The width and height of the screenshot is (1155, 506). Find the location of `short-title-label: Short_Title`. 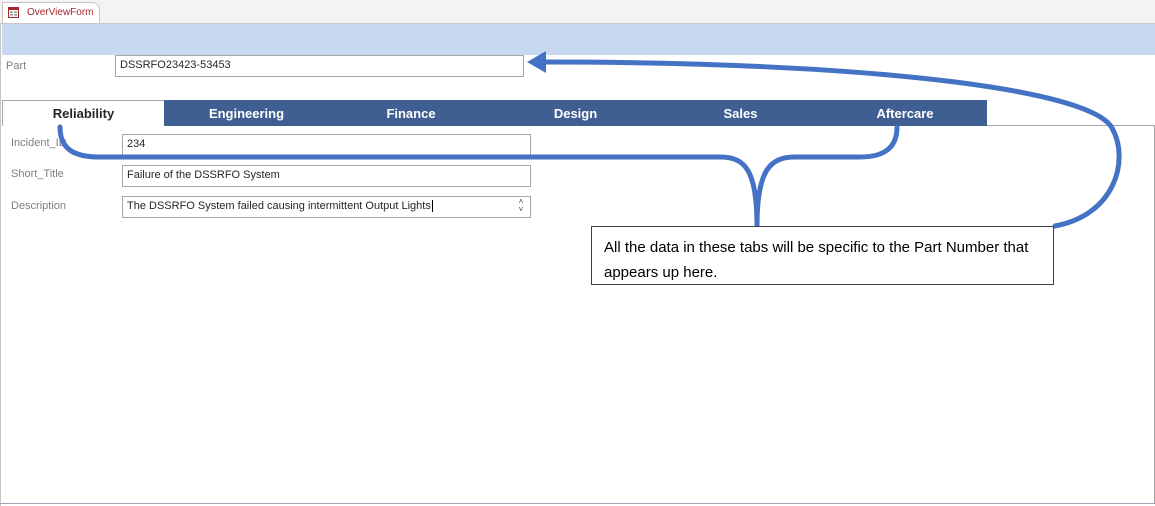

short-title-label: Short_Title is located at coordinates (37, 174).